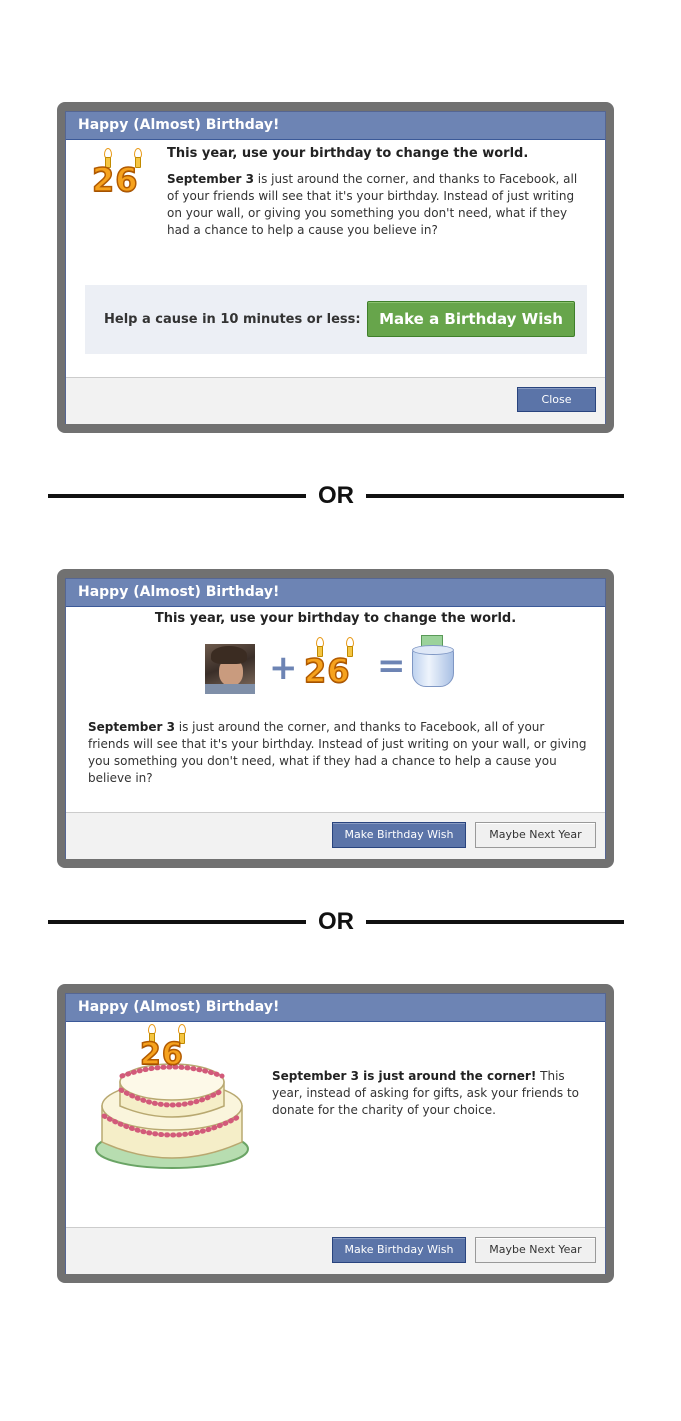  Describe the element at coordinates (471, 319) in the screenshot. I see `make-a-birthday-wish-button: Make a Birthday Wish` at that location.